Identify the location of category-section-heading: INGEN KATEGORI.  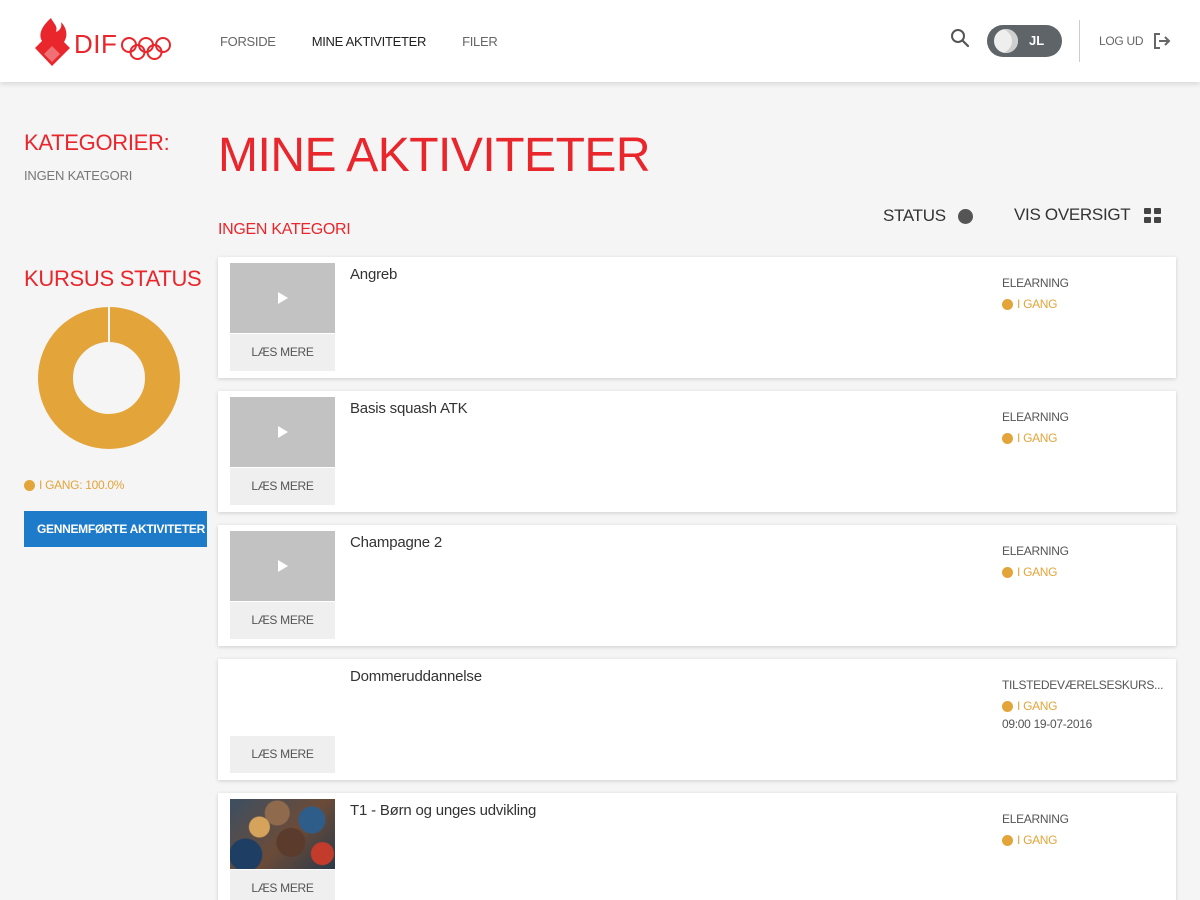
(284, 229).